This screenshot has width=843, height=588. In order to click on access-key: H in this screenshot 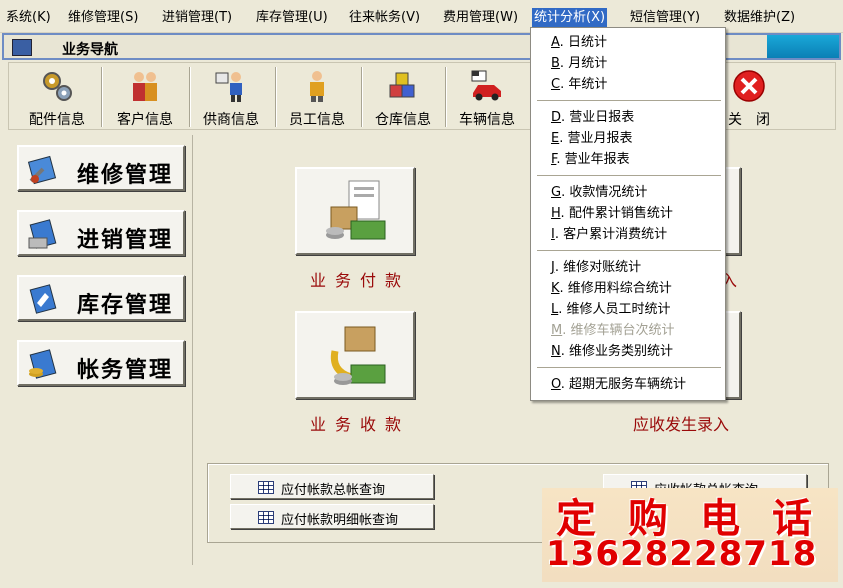, I will do `click(556, 213)`.